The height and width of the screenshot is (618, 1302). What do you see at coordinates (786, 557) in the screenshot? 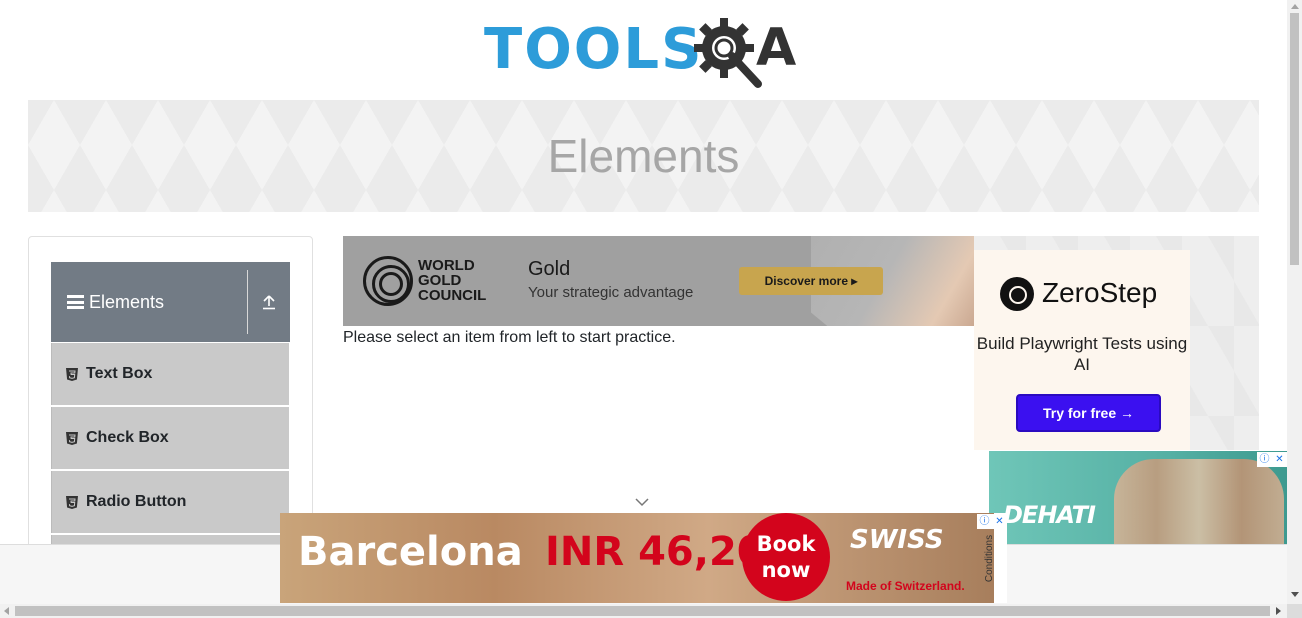
I see `book-now-button: Book now` at bounding box center [786, 557].